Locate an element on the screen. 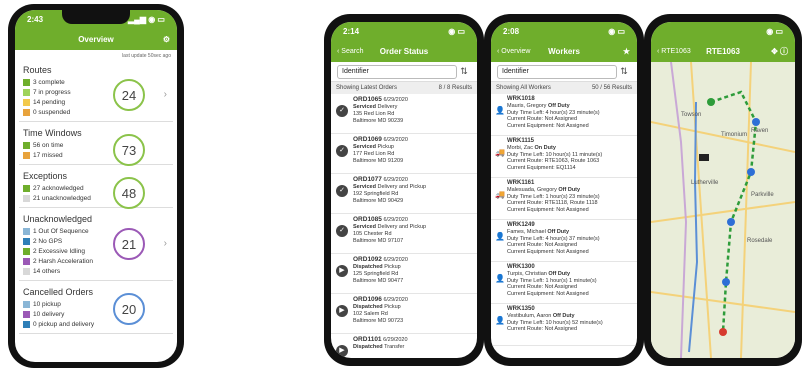 This screenshot has width=805, height=369. results-count: 50 / 56 Results is located at coordinates (611, 88).